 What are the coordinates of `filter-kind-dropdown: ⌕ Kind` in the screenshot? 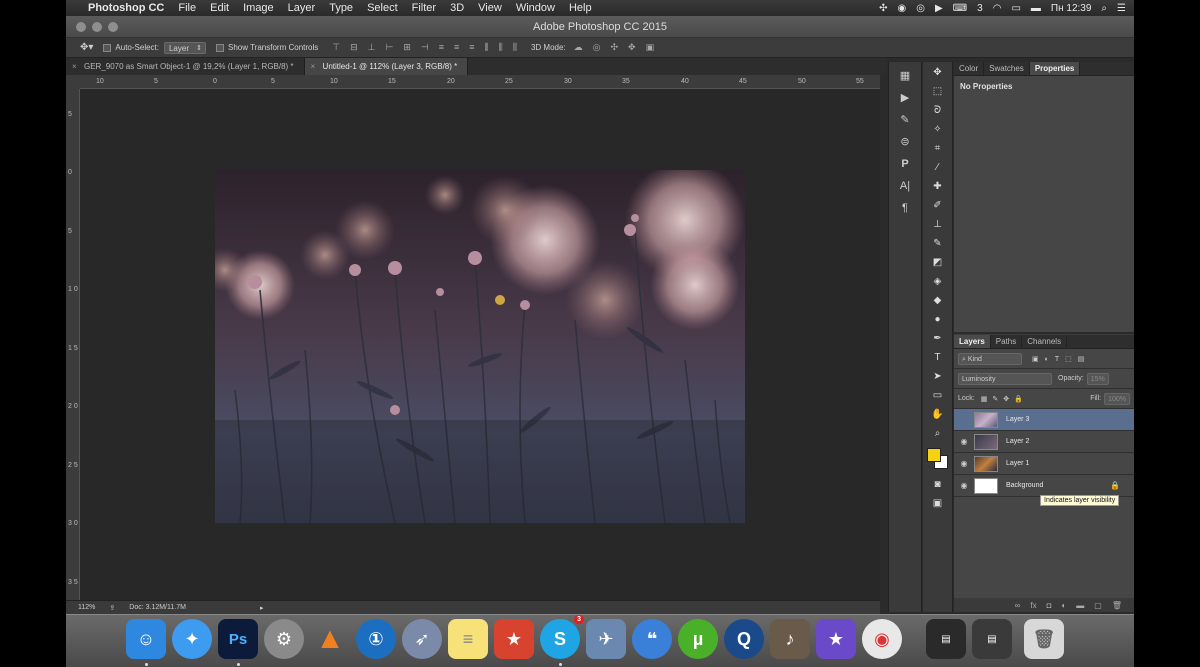 It's located at (990, 358).